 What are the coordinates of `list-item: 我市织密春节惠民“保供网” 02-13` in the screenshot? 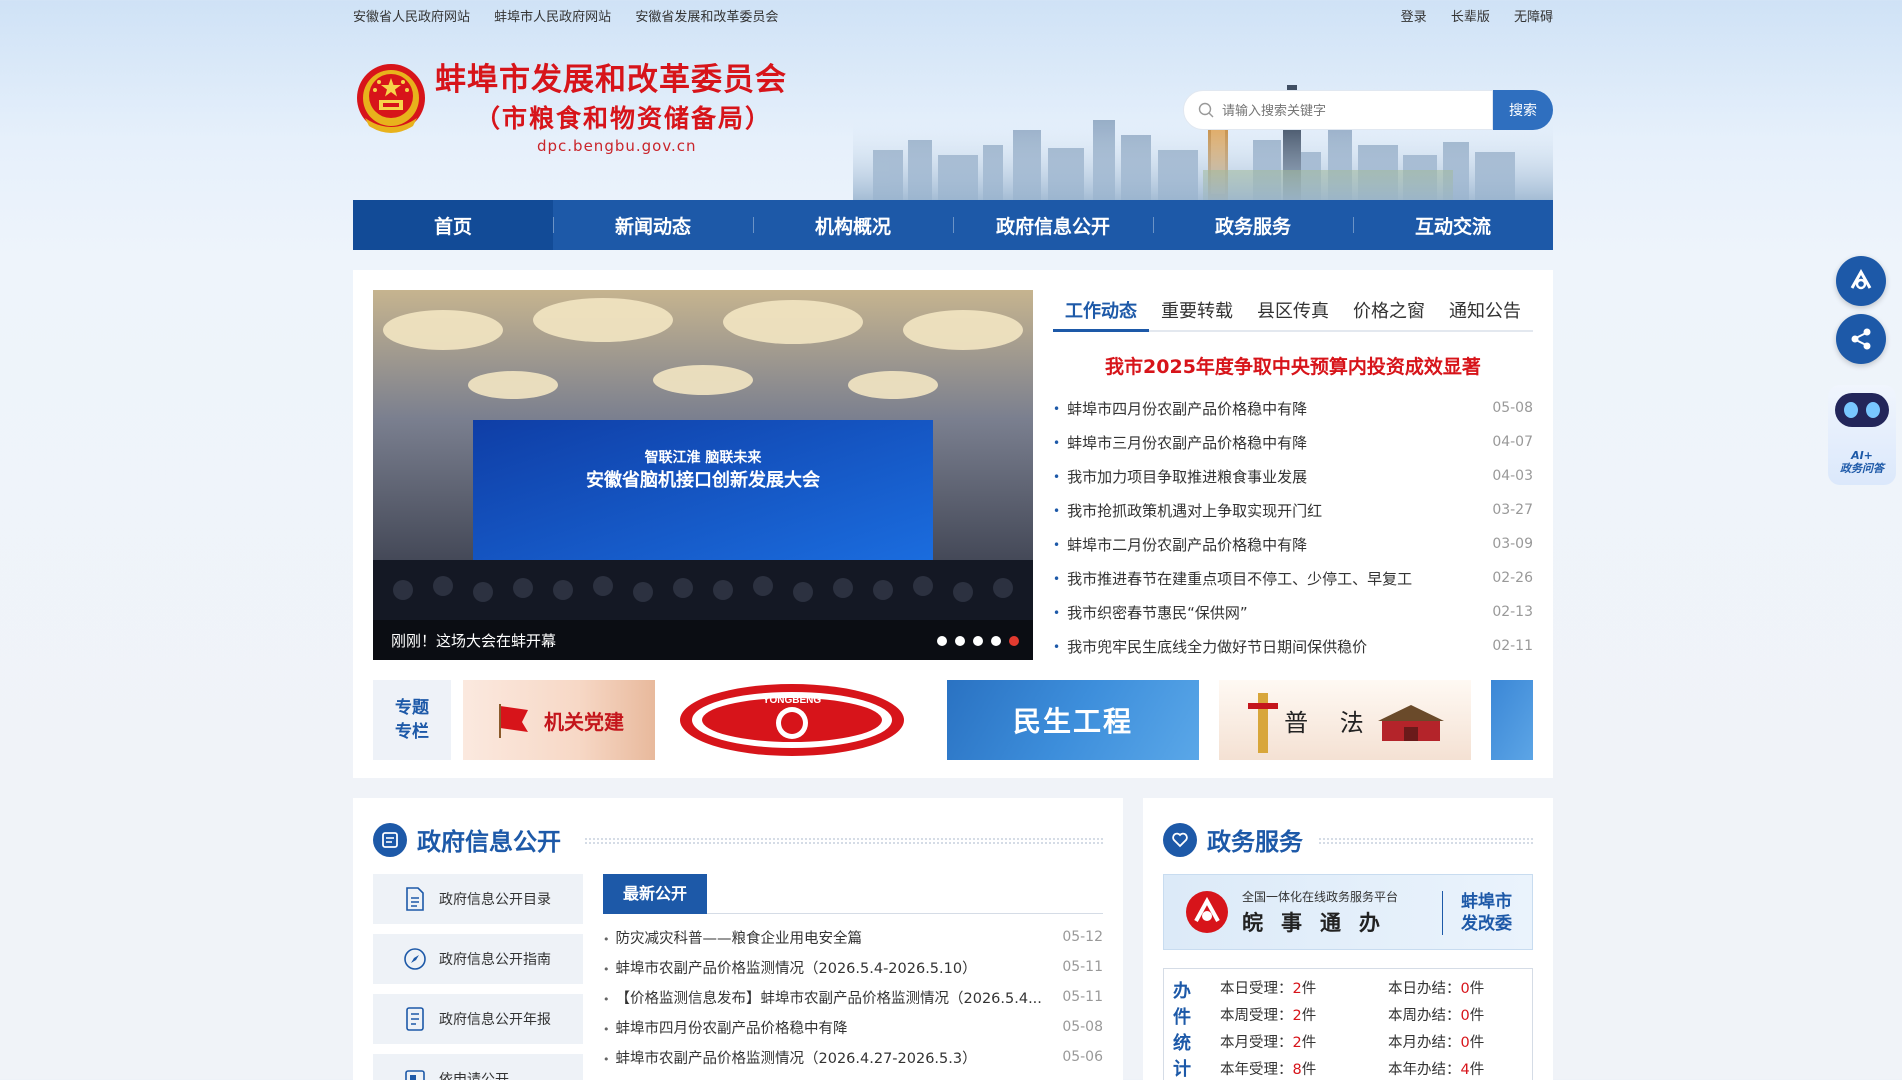 It's located at (1293, 612).